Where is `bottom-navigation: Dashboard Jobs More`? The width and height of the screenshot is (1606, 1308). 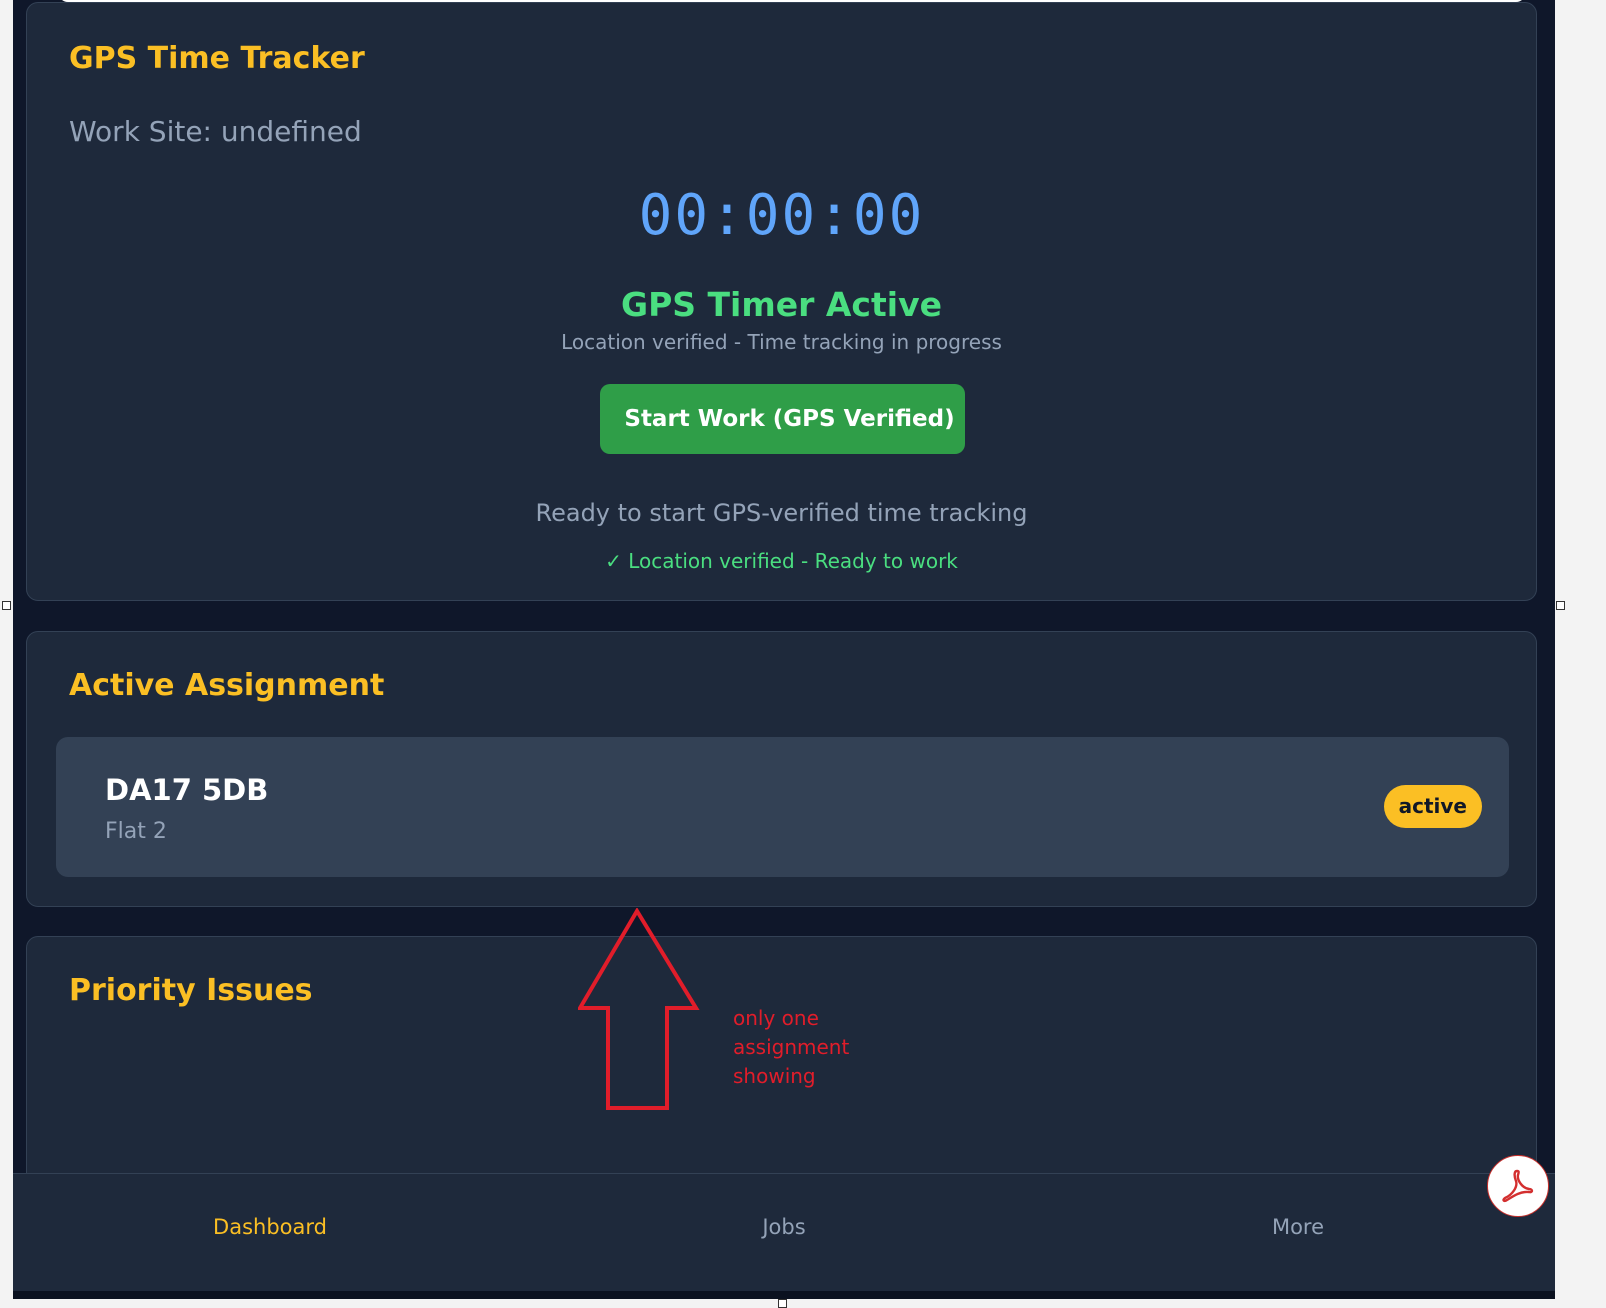
bottom-navigation: Dashboard Jobs More is located at coordinates (784, 1236).